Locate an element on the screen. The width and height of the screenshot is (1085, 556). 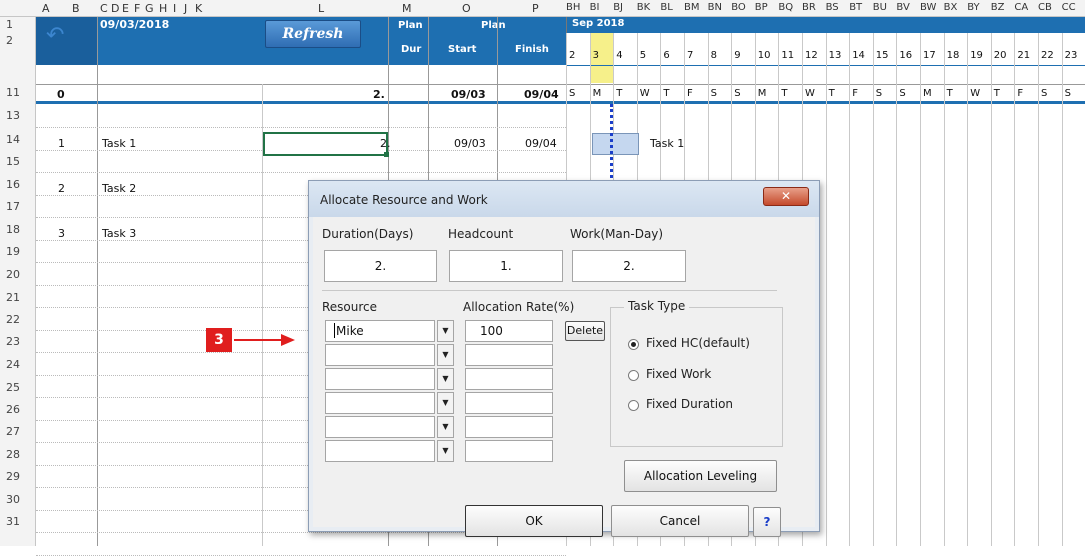
col-a: A is located at coordinates (46, 8).